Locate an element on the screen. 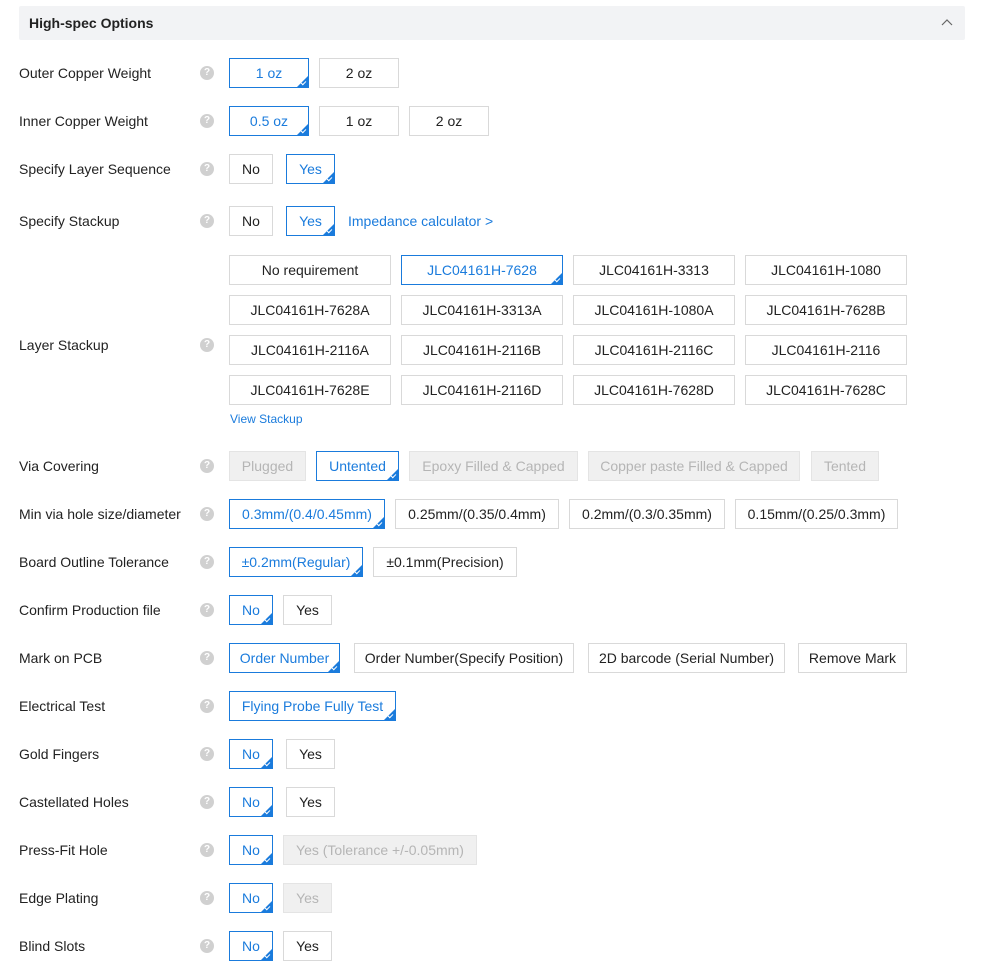  via-covering-option-copper-paste-filled-capped: Copper paste Filled & Capped is located at coordinates (694, 466).